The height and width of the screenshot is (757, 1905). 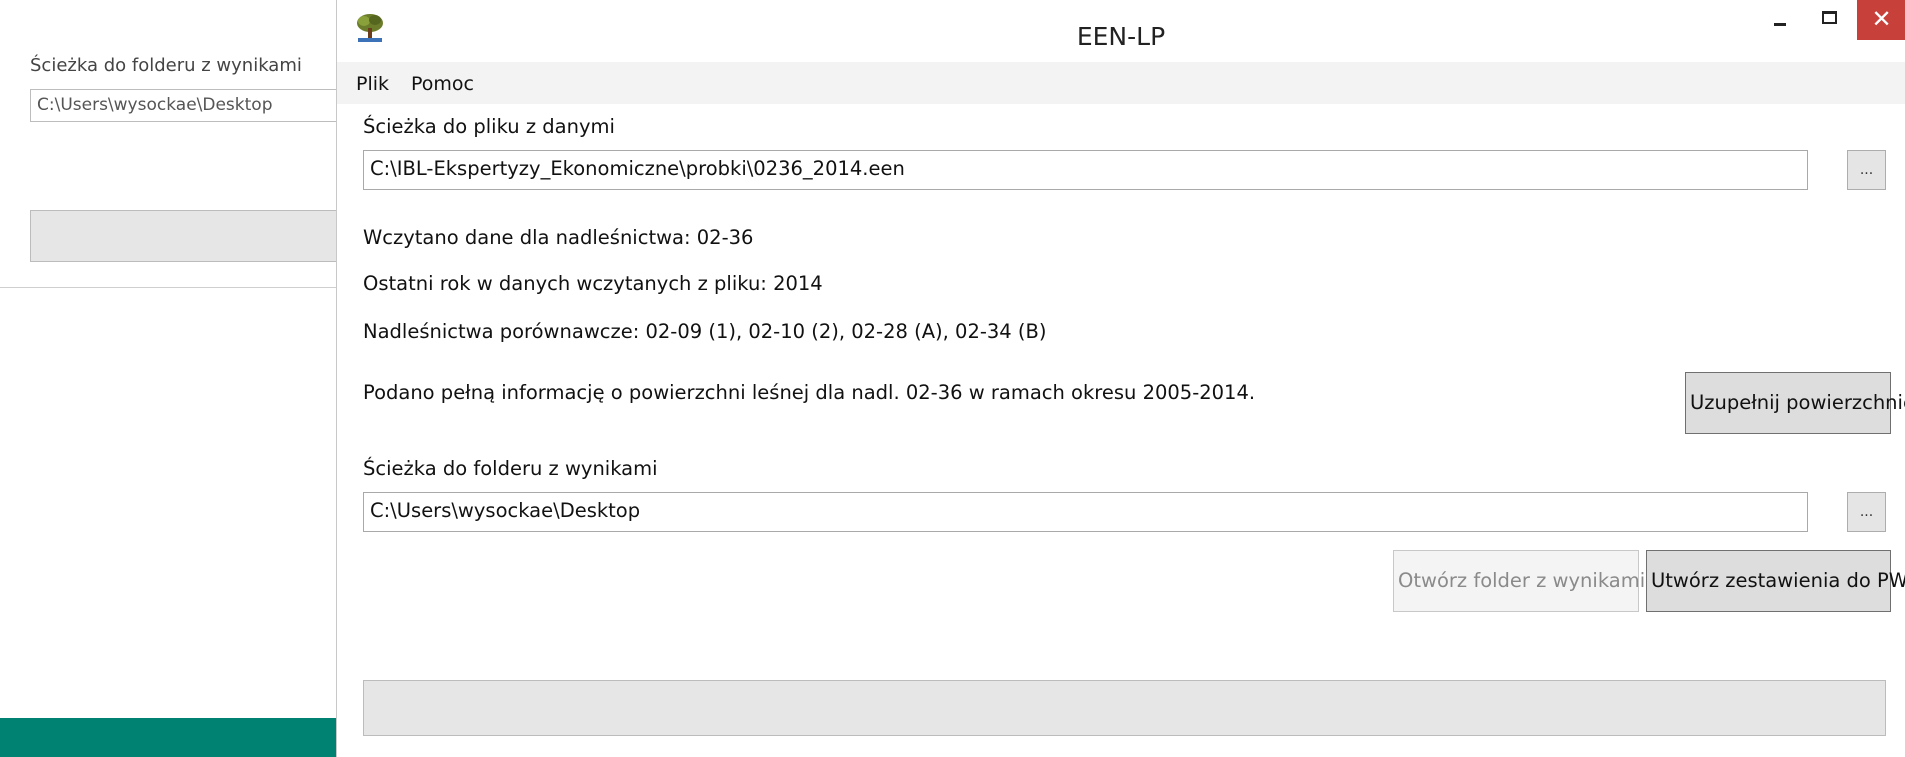 I want to click on window-title: EEN-LP, so click(x=1121, y=36).